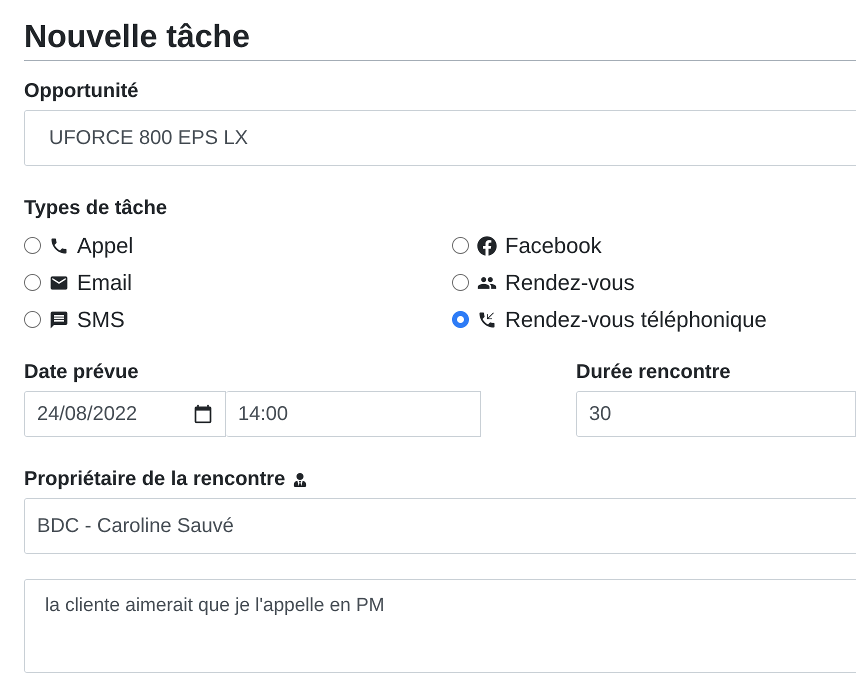  I want to click on page-title: Nouvelle tâche, so click(137, 36).